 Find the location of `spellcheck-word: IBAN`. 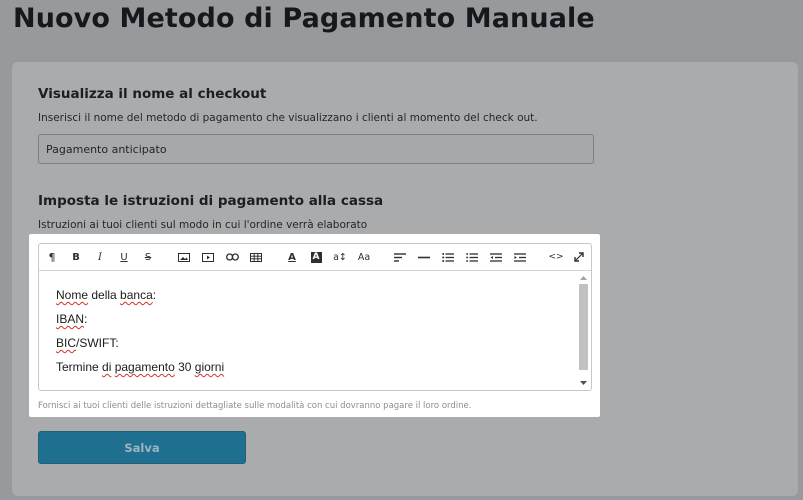

spellcheck-word: IBAN is located at coordinates (70, 319).